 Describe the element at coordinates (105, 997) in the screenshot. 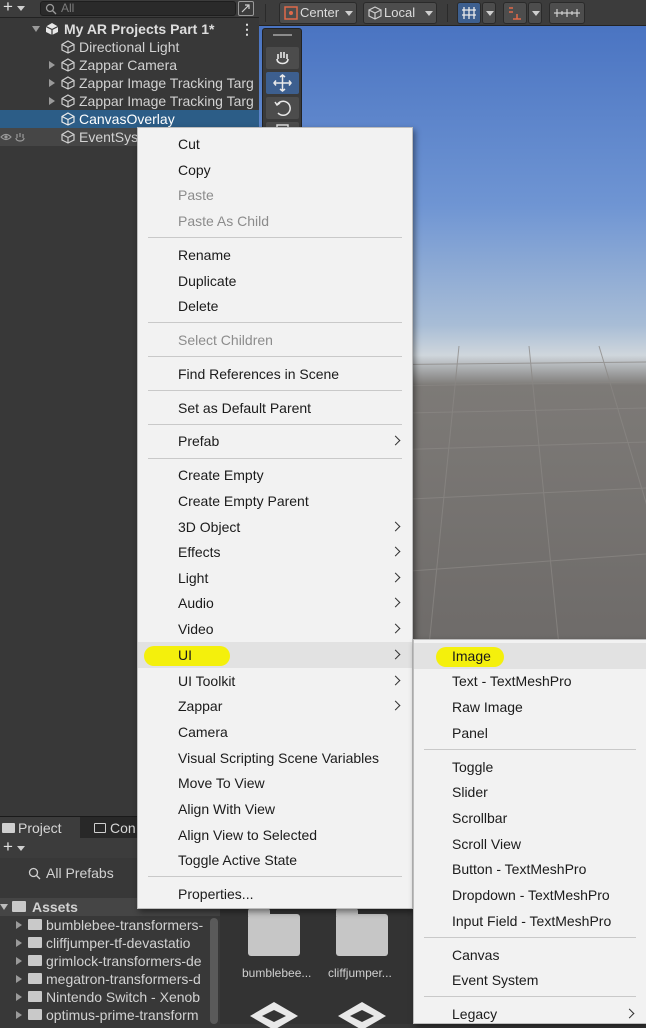

I see `folder-item: Nintendo Switch - Xenob` at that location.